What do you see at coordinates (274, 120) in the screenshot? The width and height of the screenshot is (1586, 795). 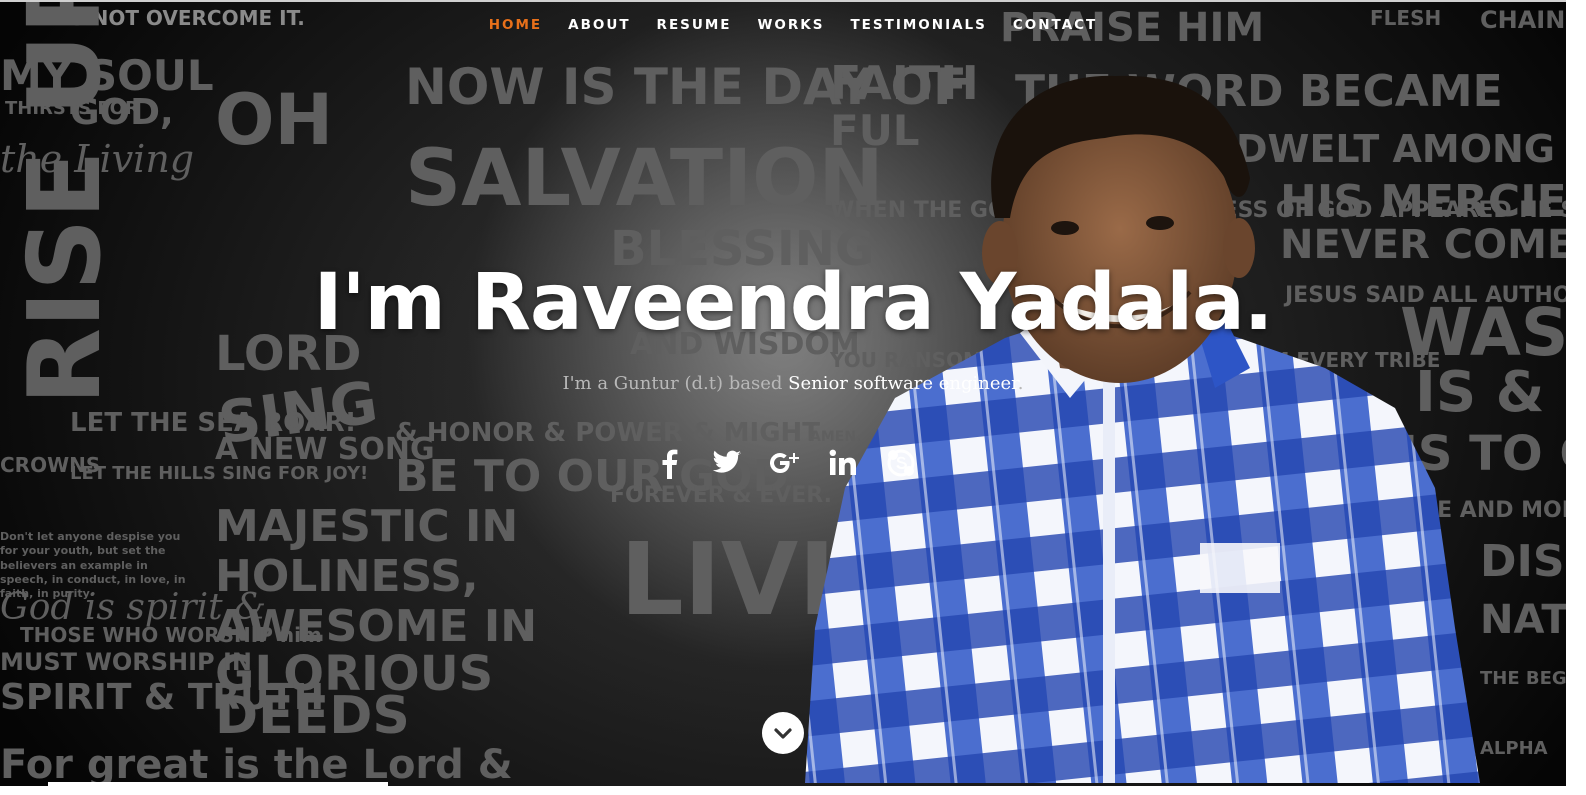 I see `background-word: OH` at bounding box center [274, 120].